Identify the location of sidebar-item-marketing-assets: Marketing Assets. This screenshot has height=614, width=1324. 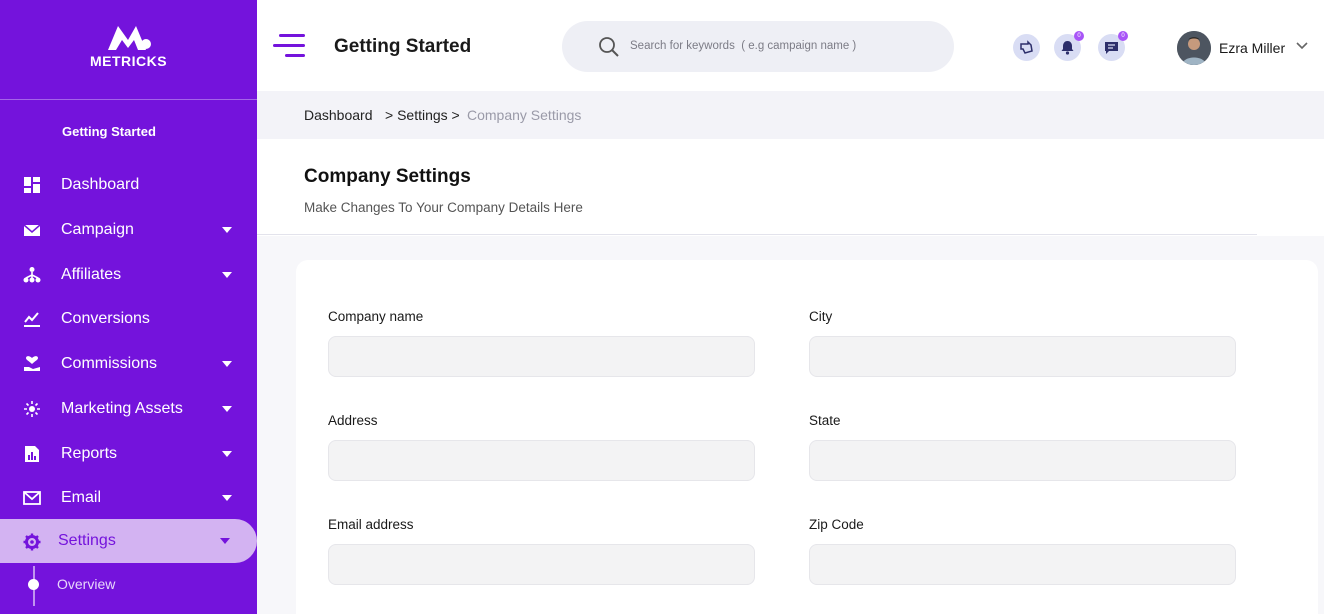
(128, 409).